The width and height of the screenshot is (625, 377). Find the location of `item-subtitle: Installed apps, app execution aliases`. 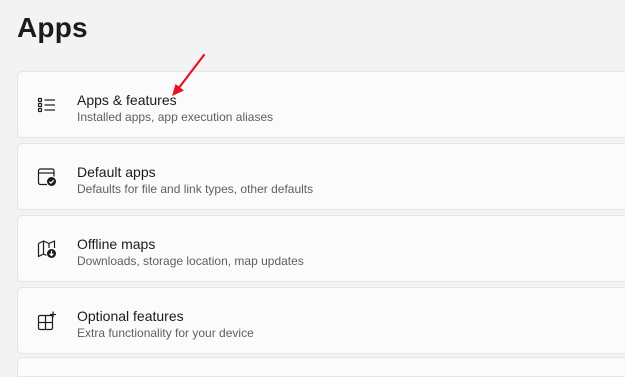

item-subtitle: Installed apps, app execution aliases is located at coordinates (175, 117).